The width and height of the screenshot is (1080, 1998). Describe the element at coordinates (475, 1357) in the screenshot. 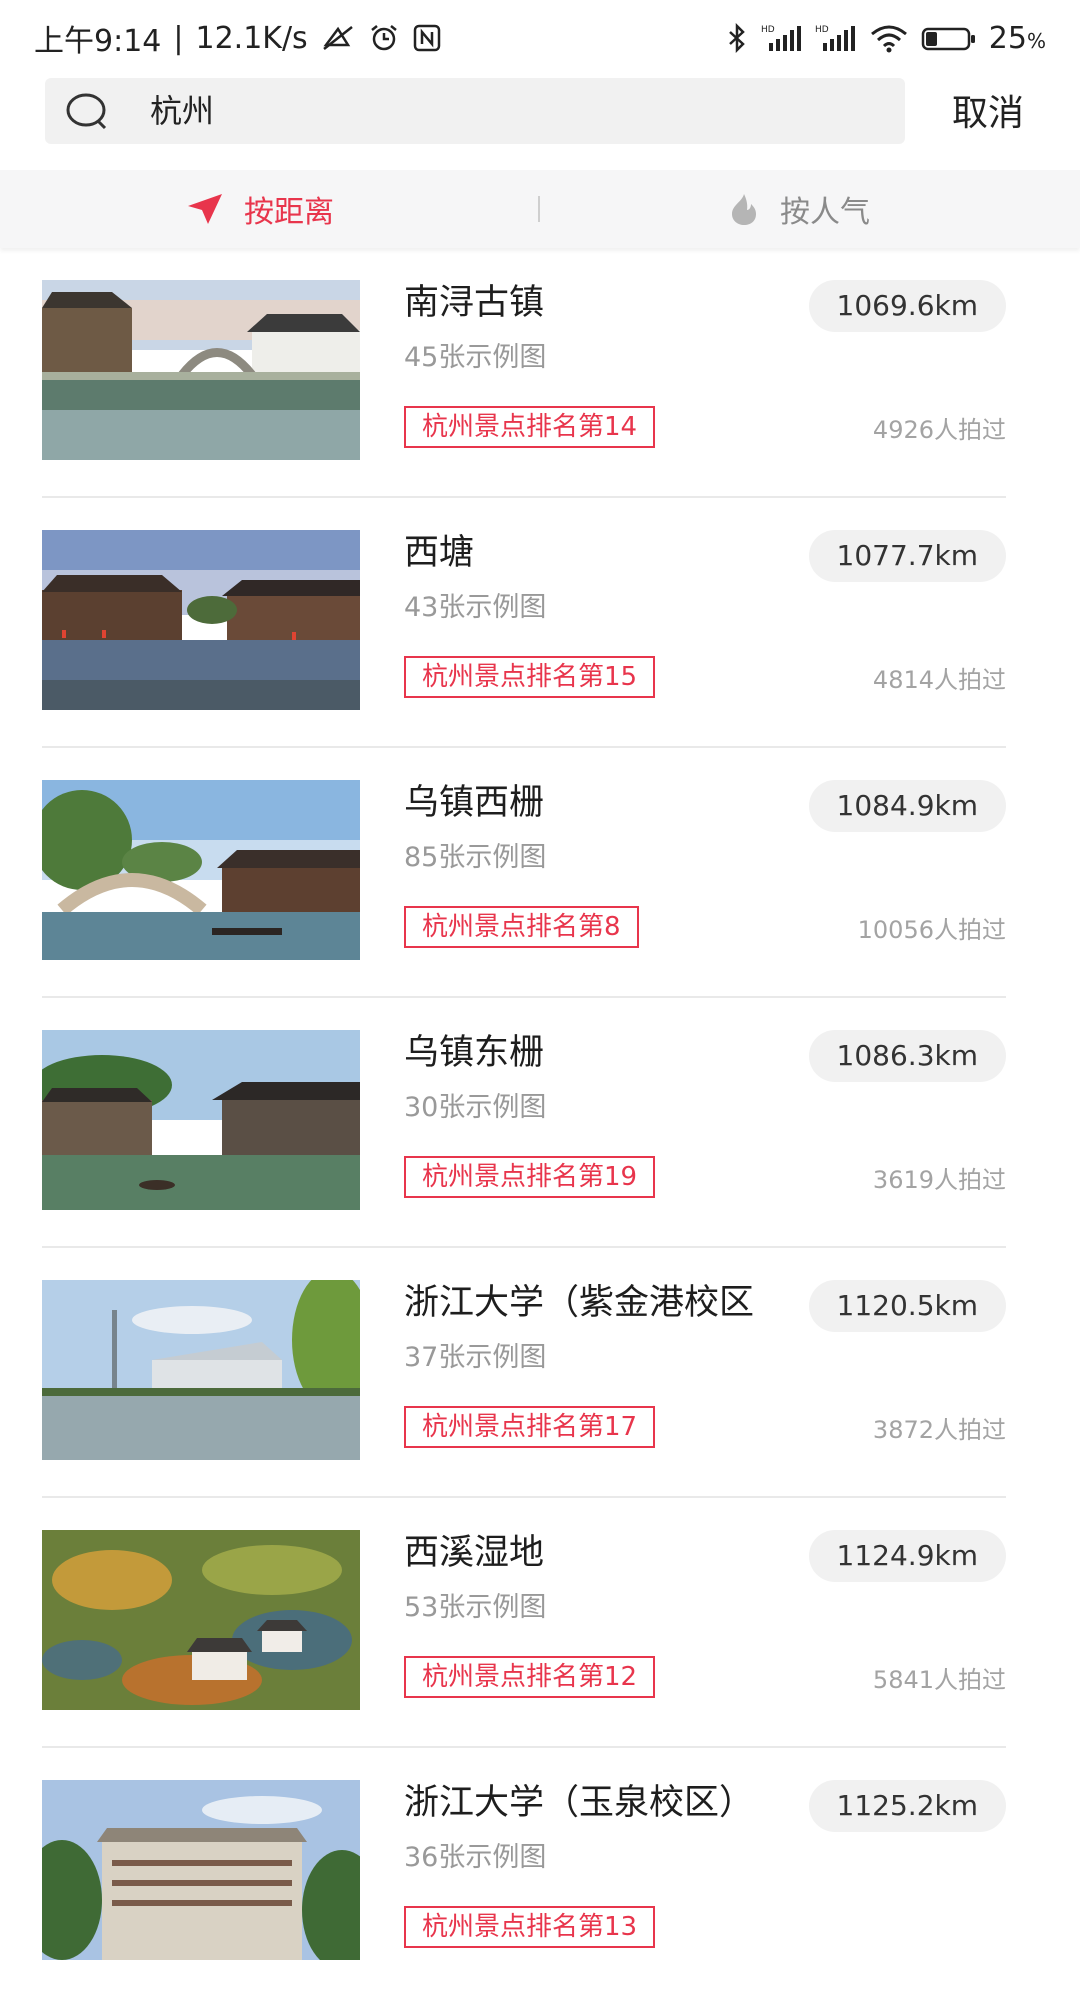

I see `spot-photo-count: 37张示例图` at that location.